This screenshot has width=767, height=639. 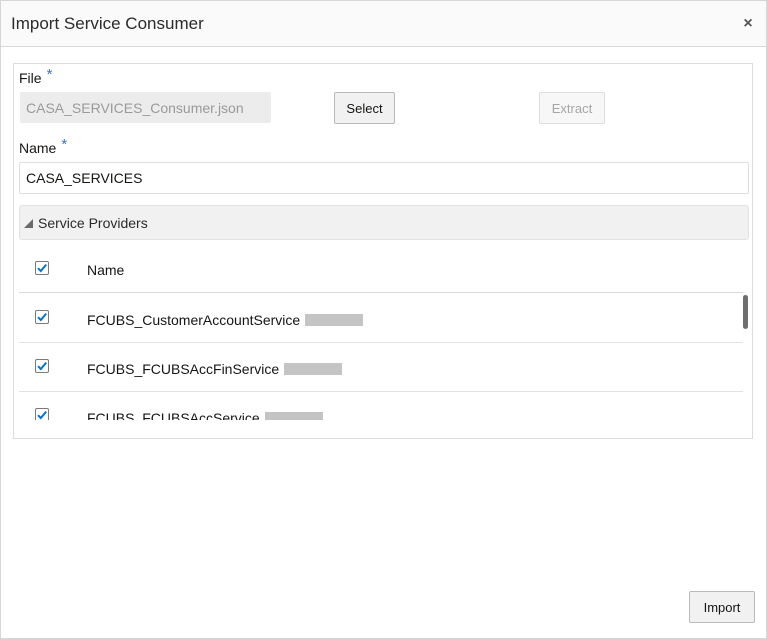 I want to click on close-icon: ×, so click(x=748, y=23).